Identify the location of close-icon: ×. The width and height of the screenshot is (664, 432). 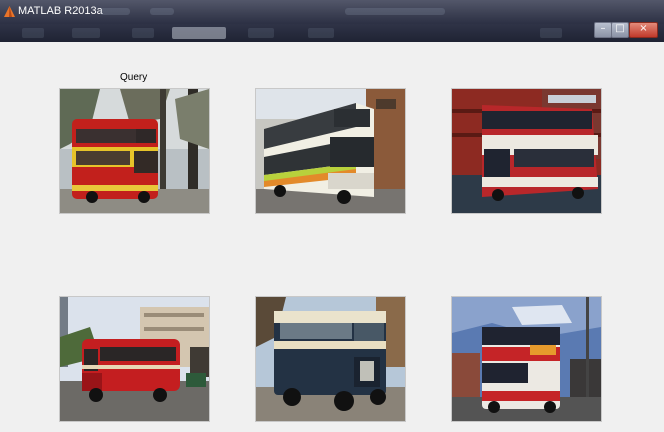
(643, 28).